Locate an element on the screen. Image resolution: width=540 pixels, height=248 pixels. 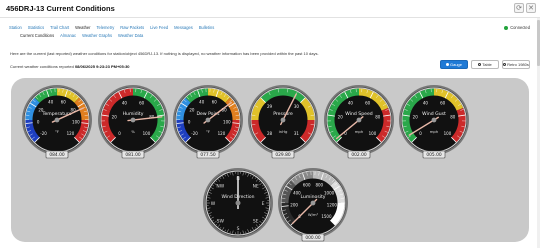
view-button-label: Gauge is located at coordinates (455, 64).